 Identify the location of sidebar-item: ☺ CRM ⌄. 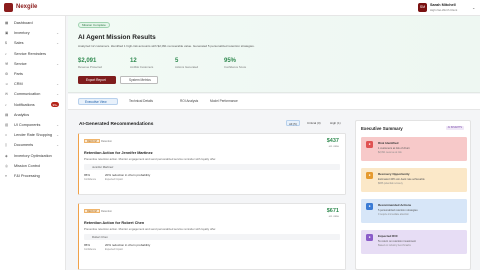
(32, 84).